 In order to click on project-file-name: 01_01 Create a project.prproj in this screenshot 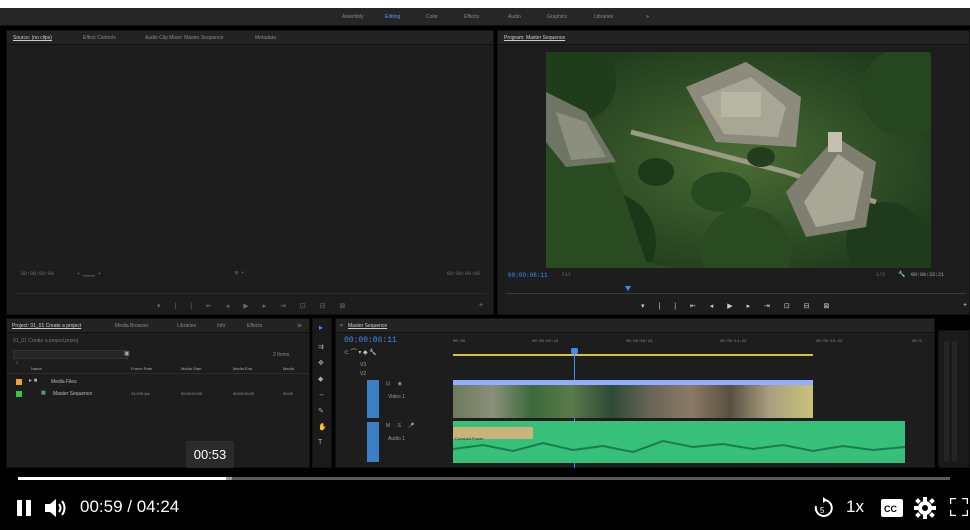, I will do `click(46, 341)`.